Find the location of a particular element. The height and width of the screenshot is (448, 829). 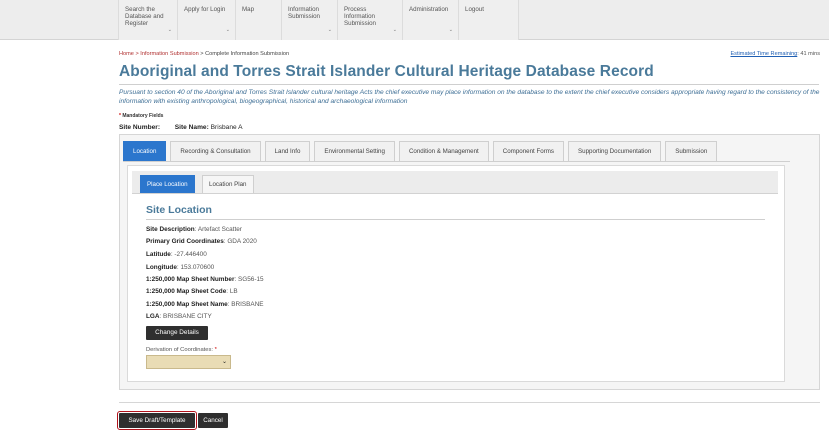

tab-environmental-setting: Environmental Setting is located at coordinates (354, 151).